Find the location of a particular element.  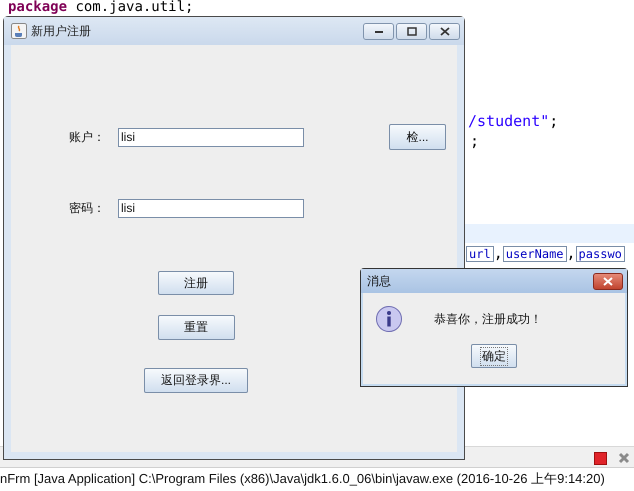

minimize-button is located at coordinates (378, 31).